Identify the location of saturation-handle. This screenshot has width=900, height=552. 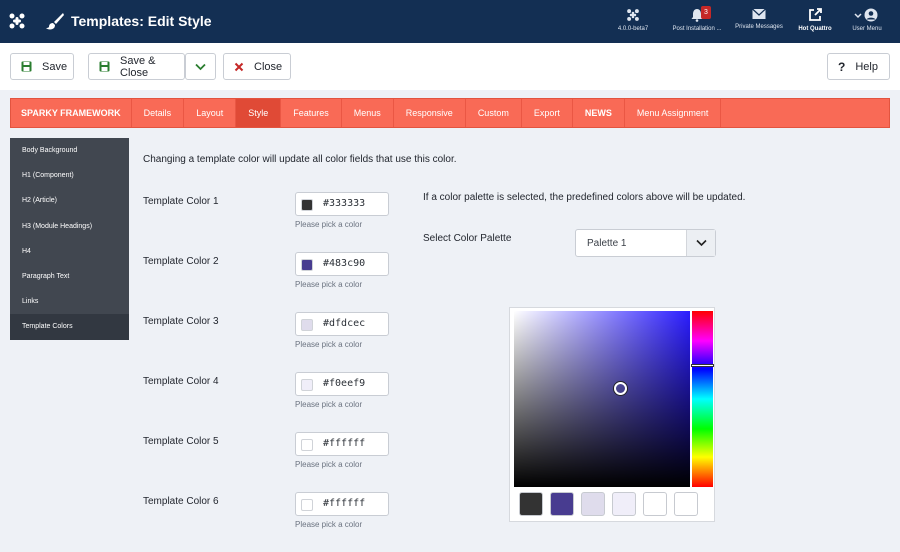
(620, 388).